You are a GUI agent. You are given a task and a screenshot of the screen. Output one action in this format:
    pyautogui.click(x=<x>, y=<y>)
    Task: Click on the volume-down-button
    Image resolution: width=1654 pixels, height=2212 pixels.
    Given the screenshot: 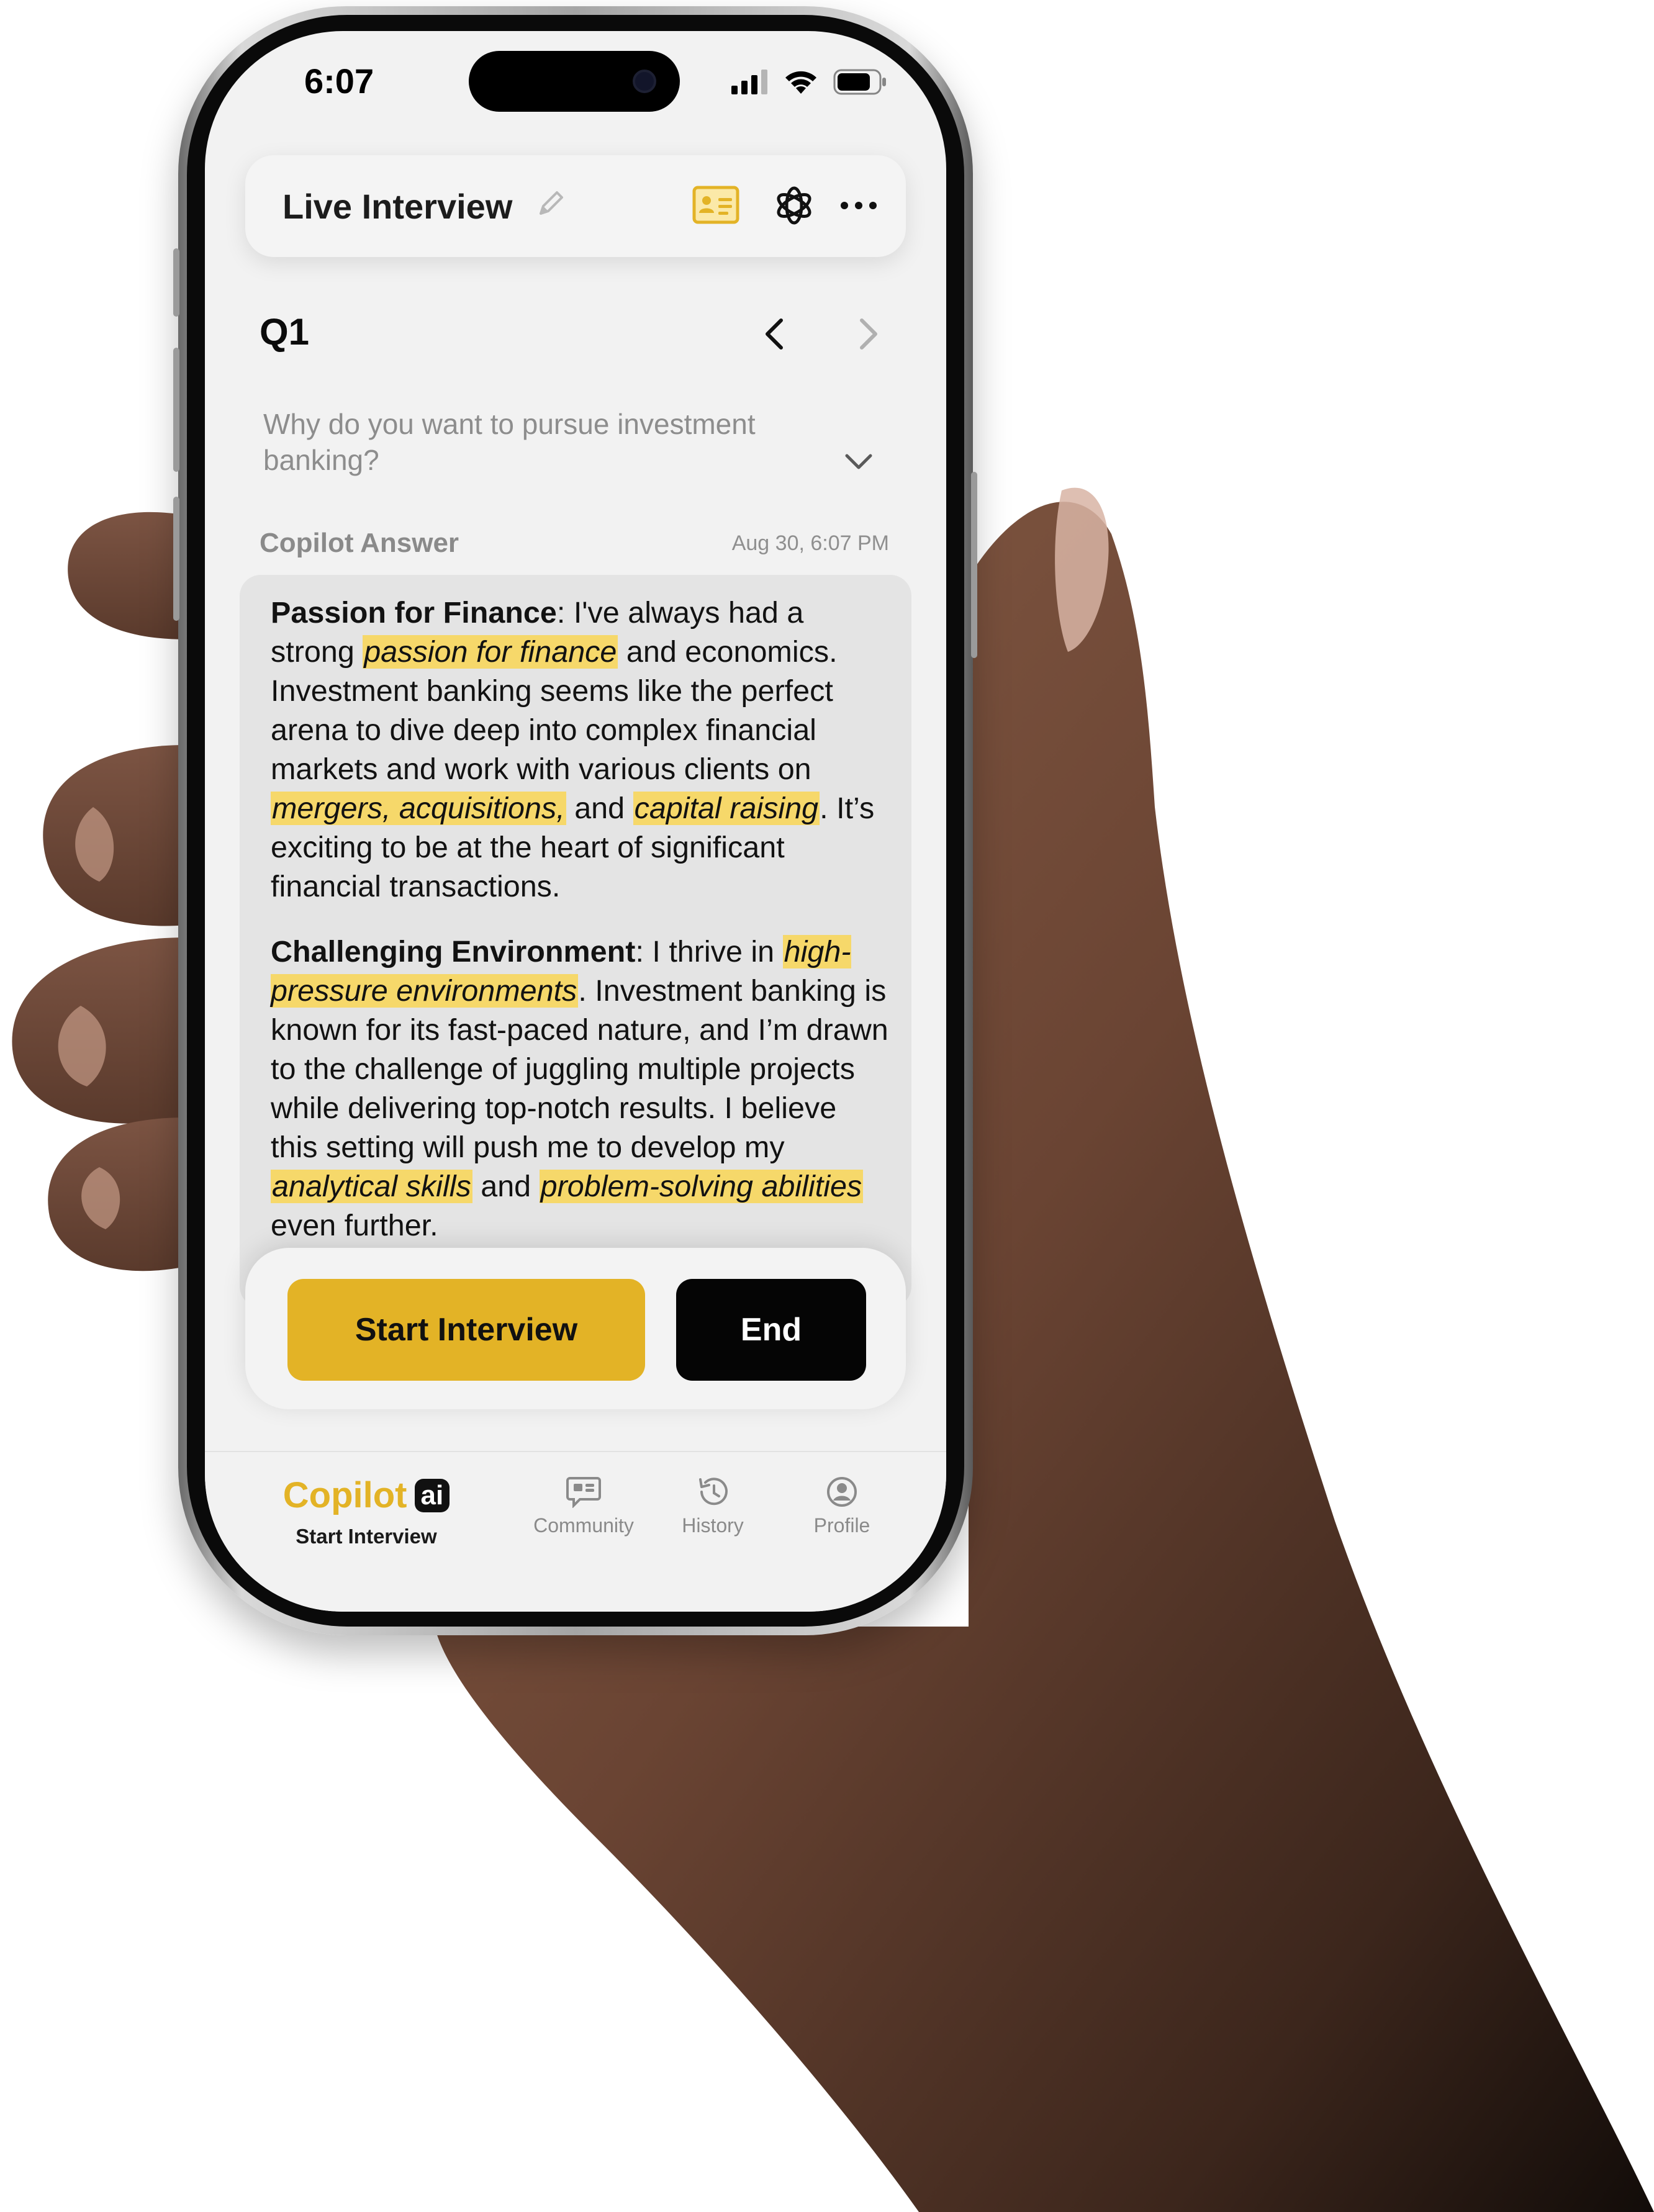 What is the action you would take?
    pyautogui.click(x=176, y=559)
    